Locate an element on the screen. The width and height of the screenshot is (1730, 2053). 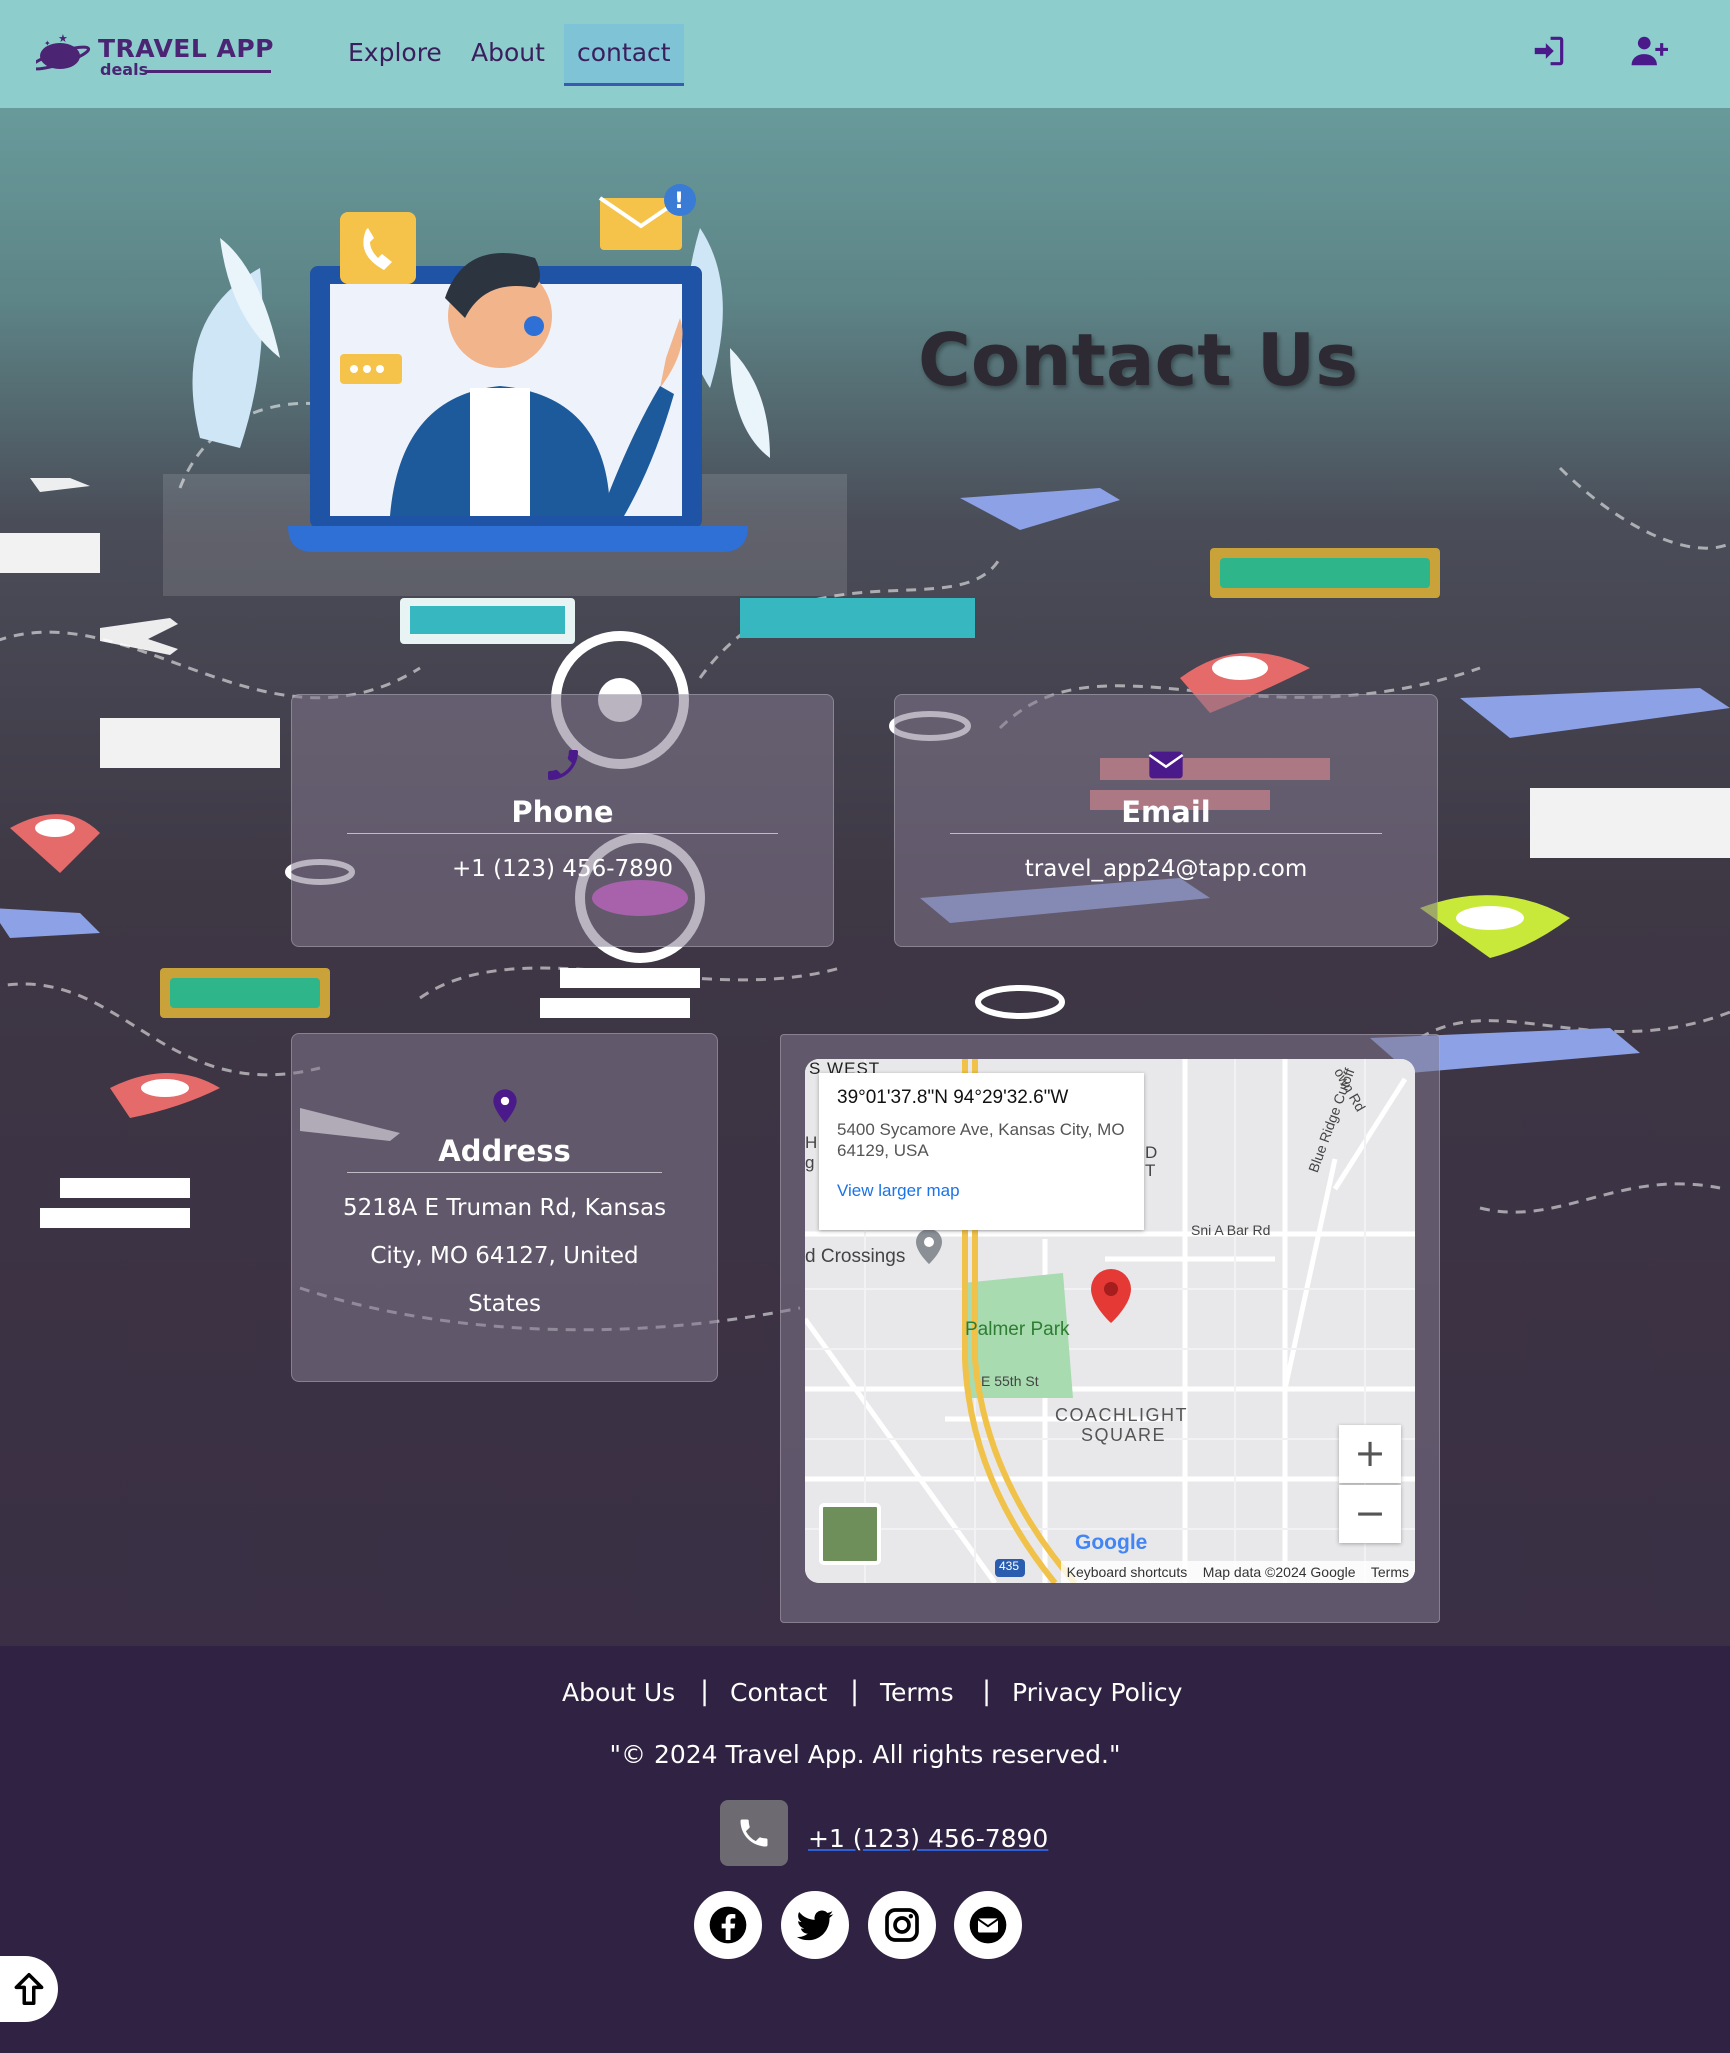
map-label: d Crossings is located at coordinates (855, 1256).